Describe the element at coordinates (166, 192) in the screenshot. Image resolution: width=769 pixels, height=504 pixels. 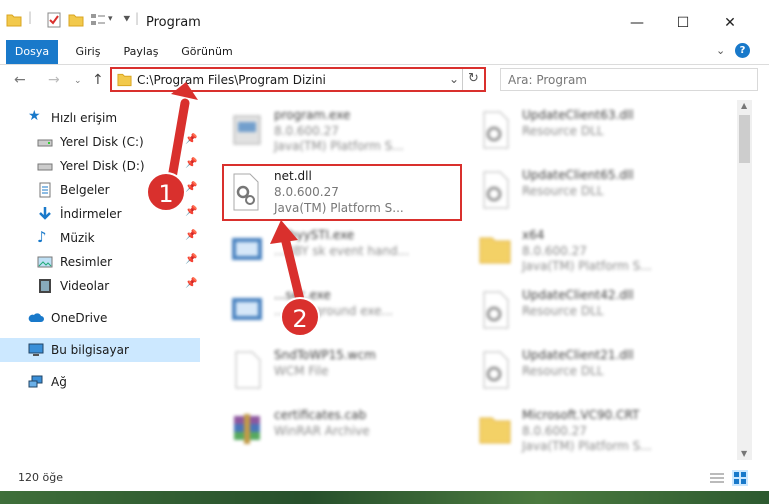
I see `annotation-badge-1: 1` at that location.